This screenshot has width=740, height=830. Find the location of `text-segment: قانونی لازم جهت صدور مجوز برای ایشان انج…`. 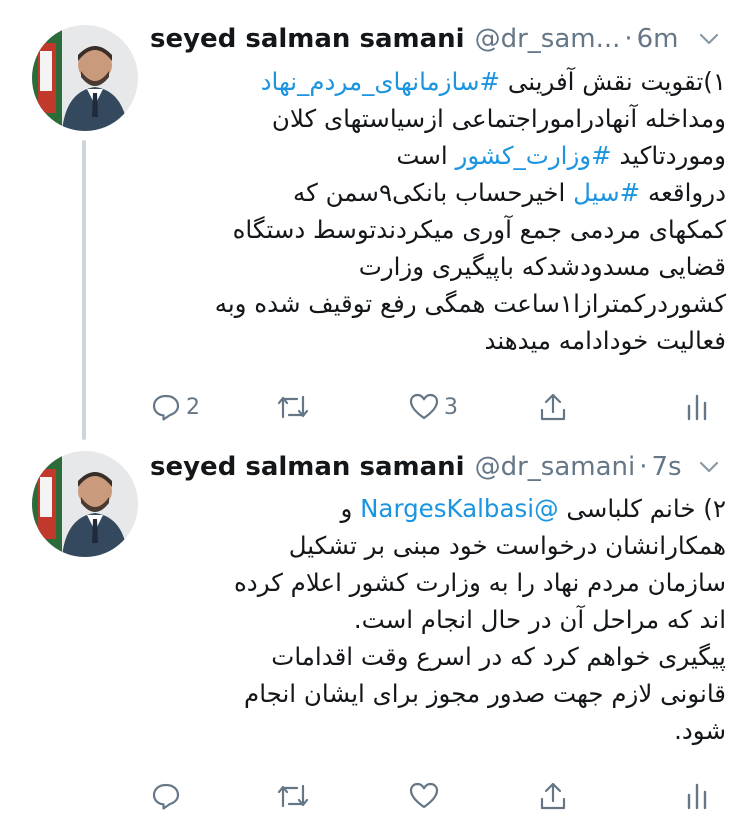

text-segment: قانونی لازم جهت صدور مجوز برای ایشان انج… is located at coordinates (485, 693).